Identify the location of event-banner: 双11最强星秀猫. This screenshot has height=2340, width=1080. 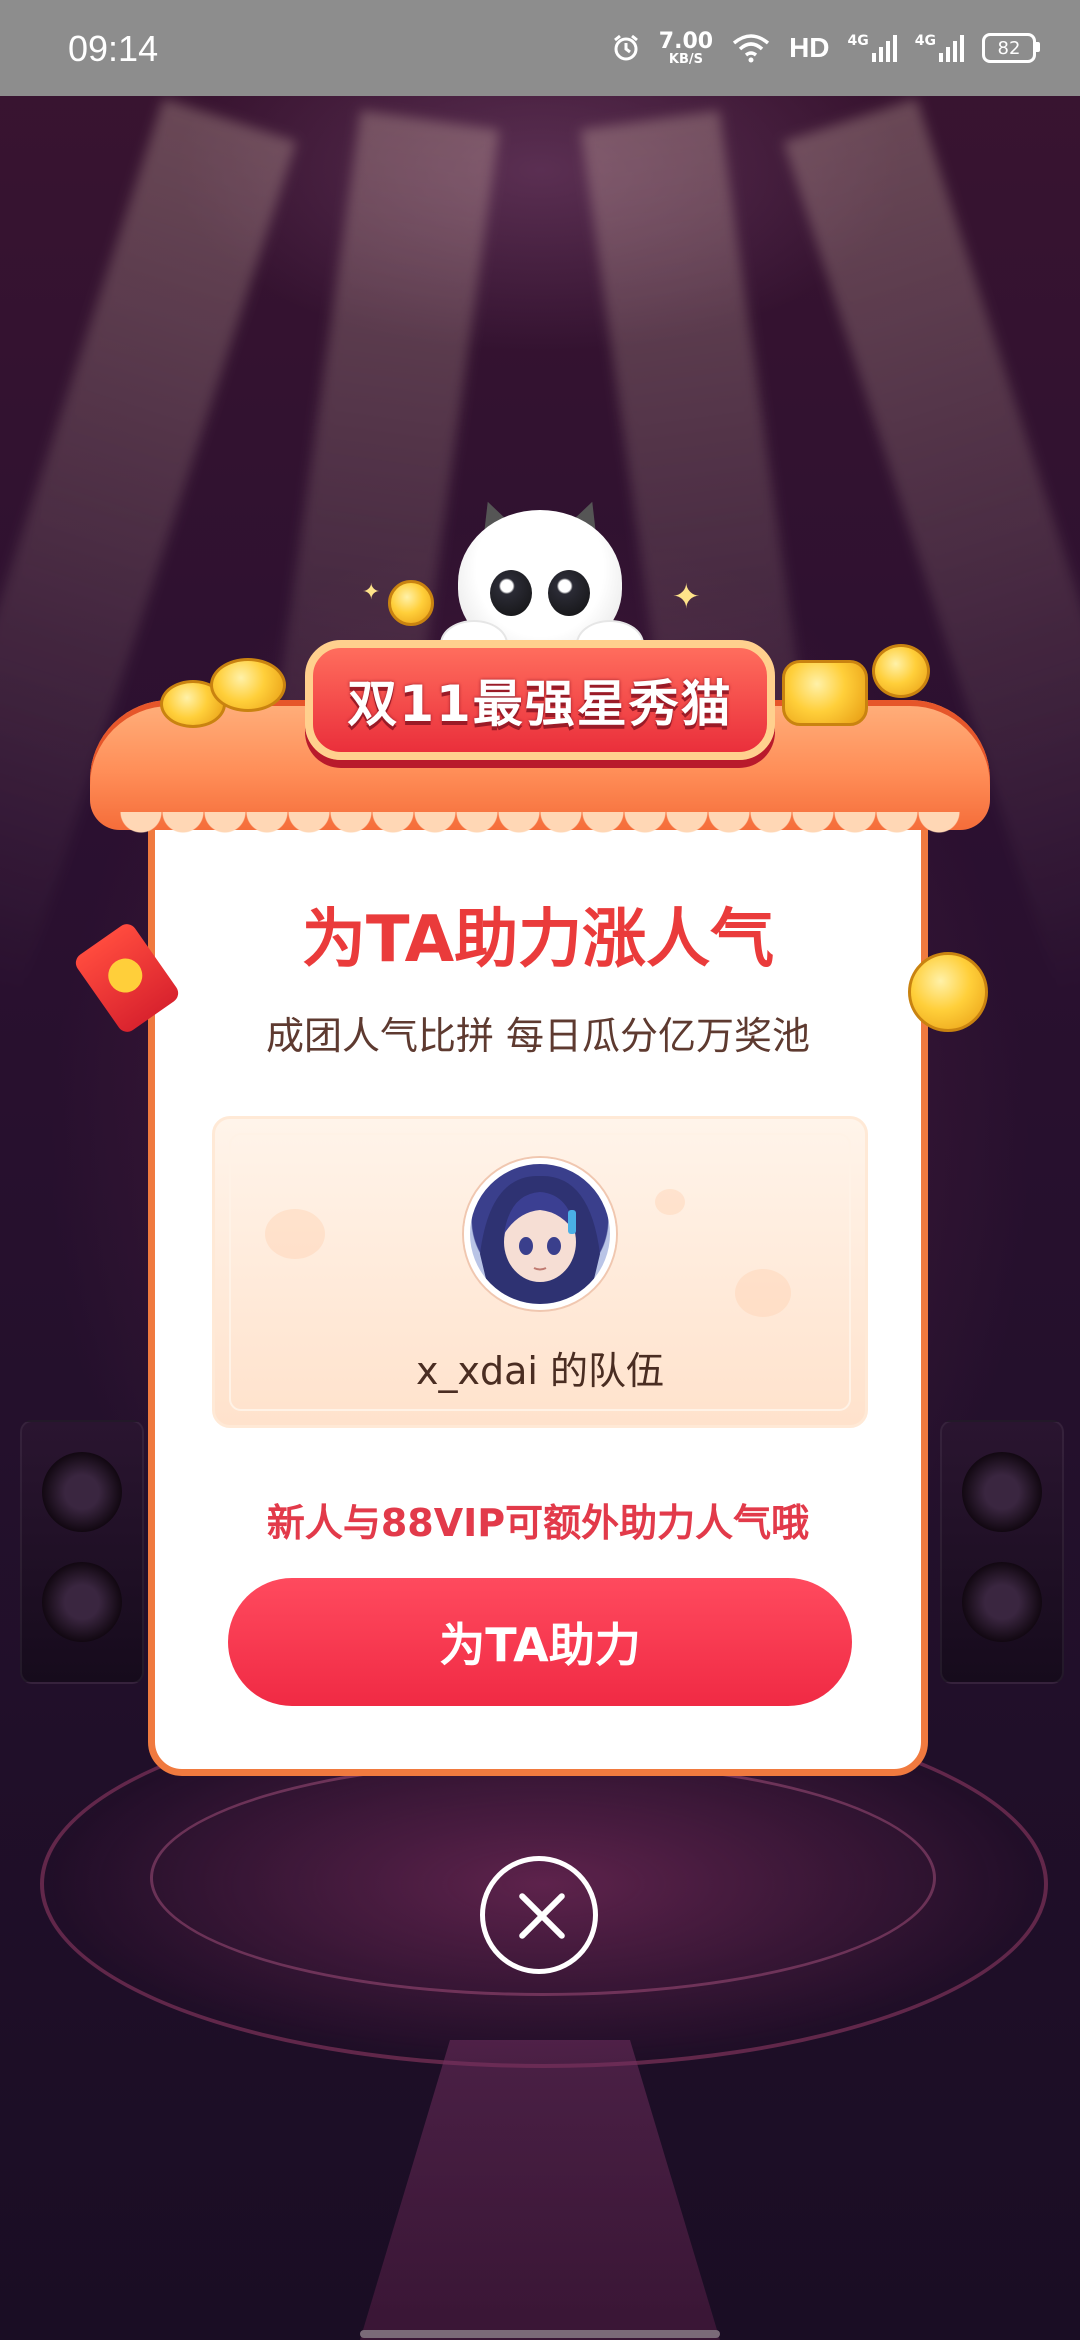
(540, 700).